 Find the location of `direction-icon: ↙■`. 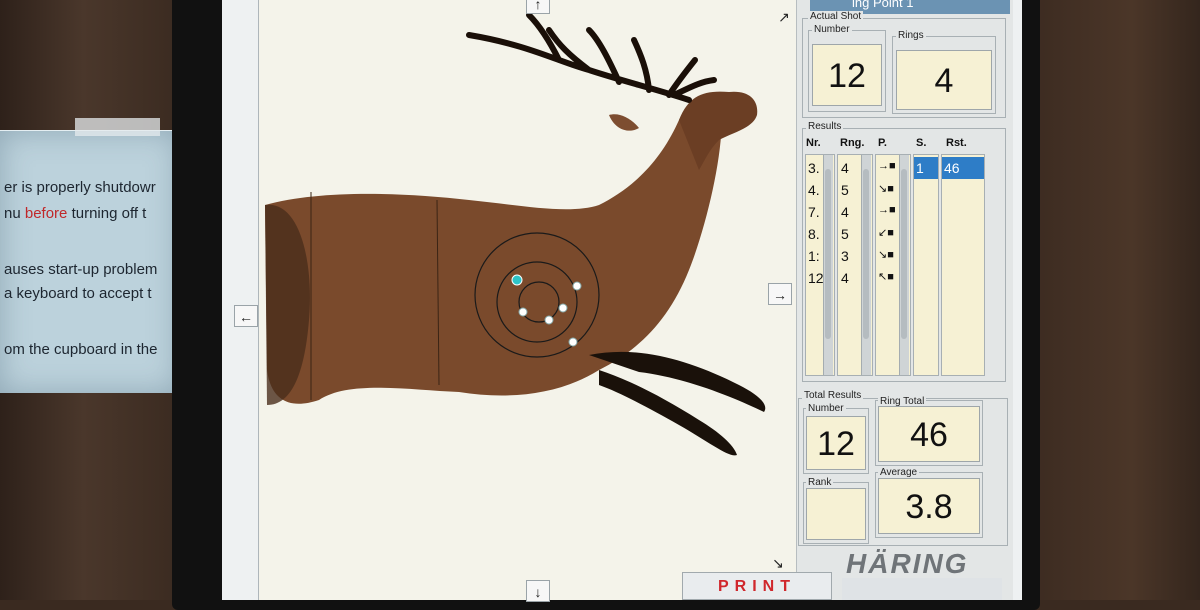

direction-icon: ↙■ is located at coordinates (886, 232).